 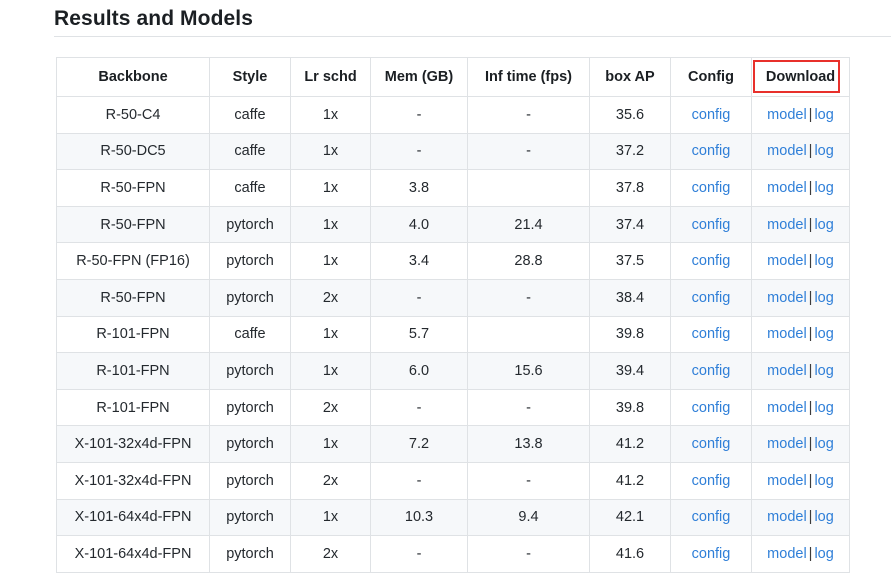 I want to click on column-header-config: Config, so click(x=711, y=77).